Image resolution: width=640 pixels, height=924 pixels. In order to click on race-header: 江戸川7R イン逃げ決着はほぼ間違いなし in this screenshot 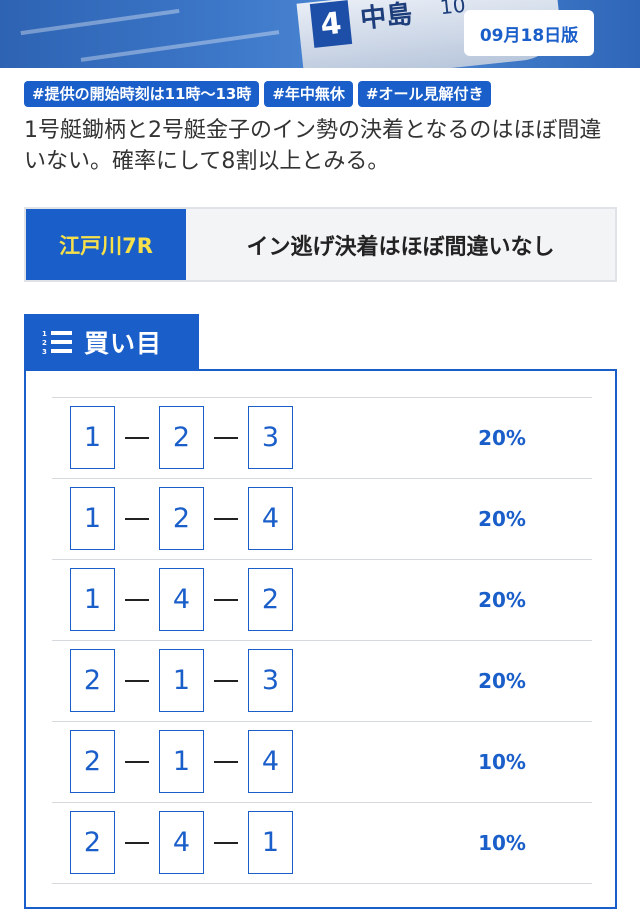, I will do `click(320, 244)`.